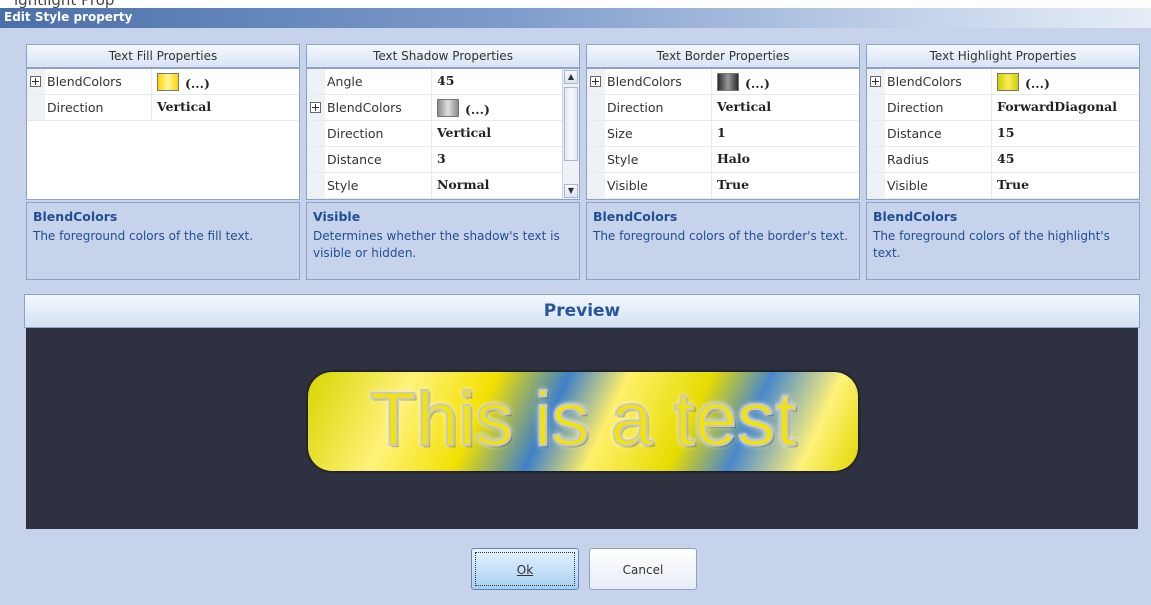 This screenshot has height=605, width=1151. Describe the element at coordinates (64, 4) in the screenshot. I see `background-window-text: ightlight Prop` at that location.